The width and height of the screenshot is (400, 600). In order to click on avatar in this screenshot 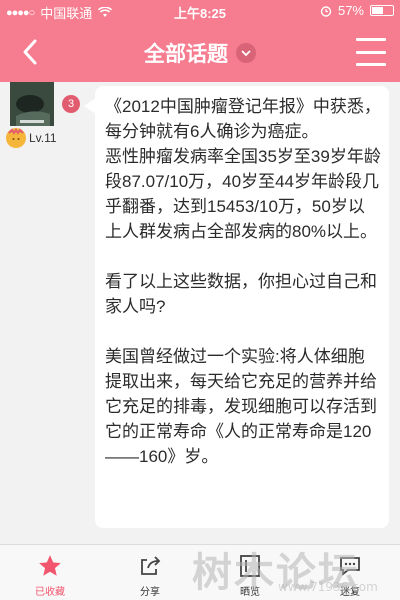, I will do `click(32, 104)`.